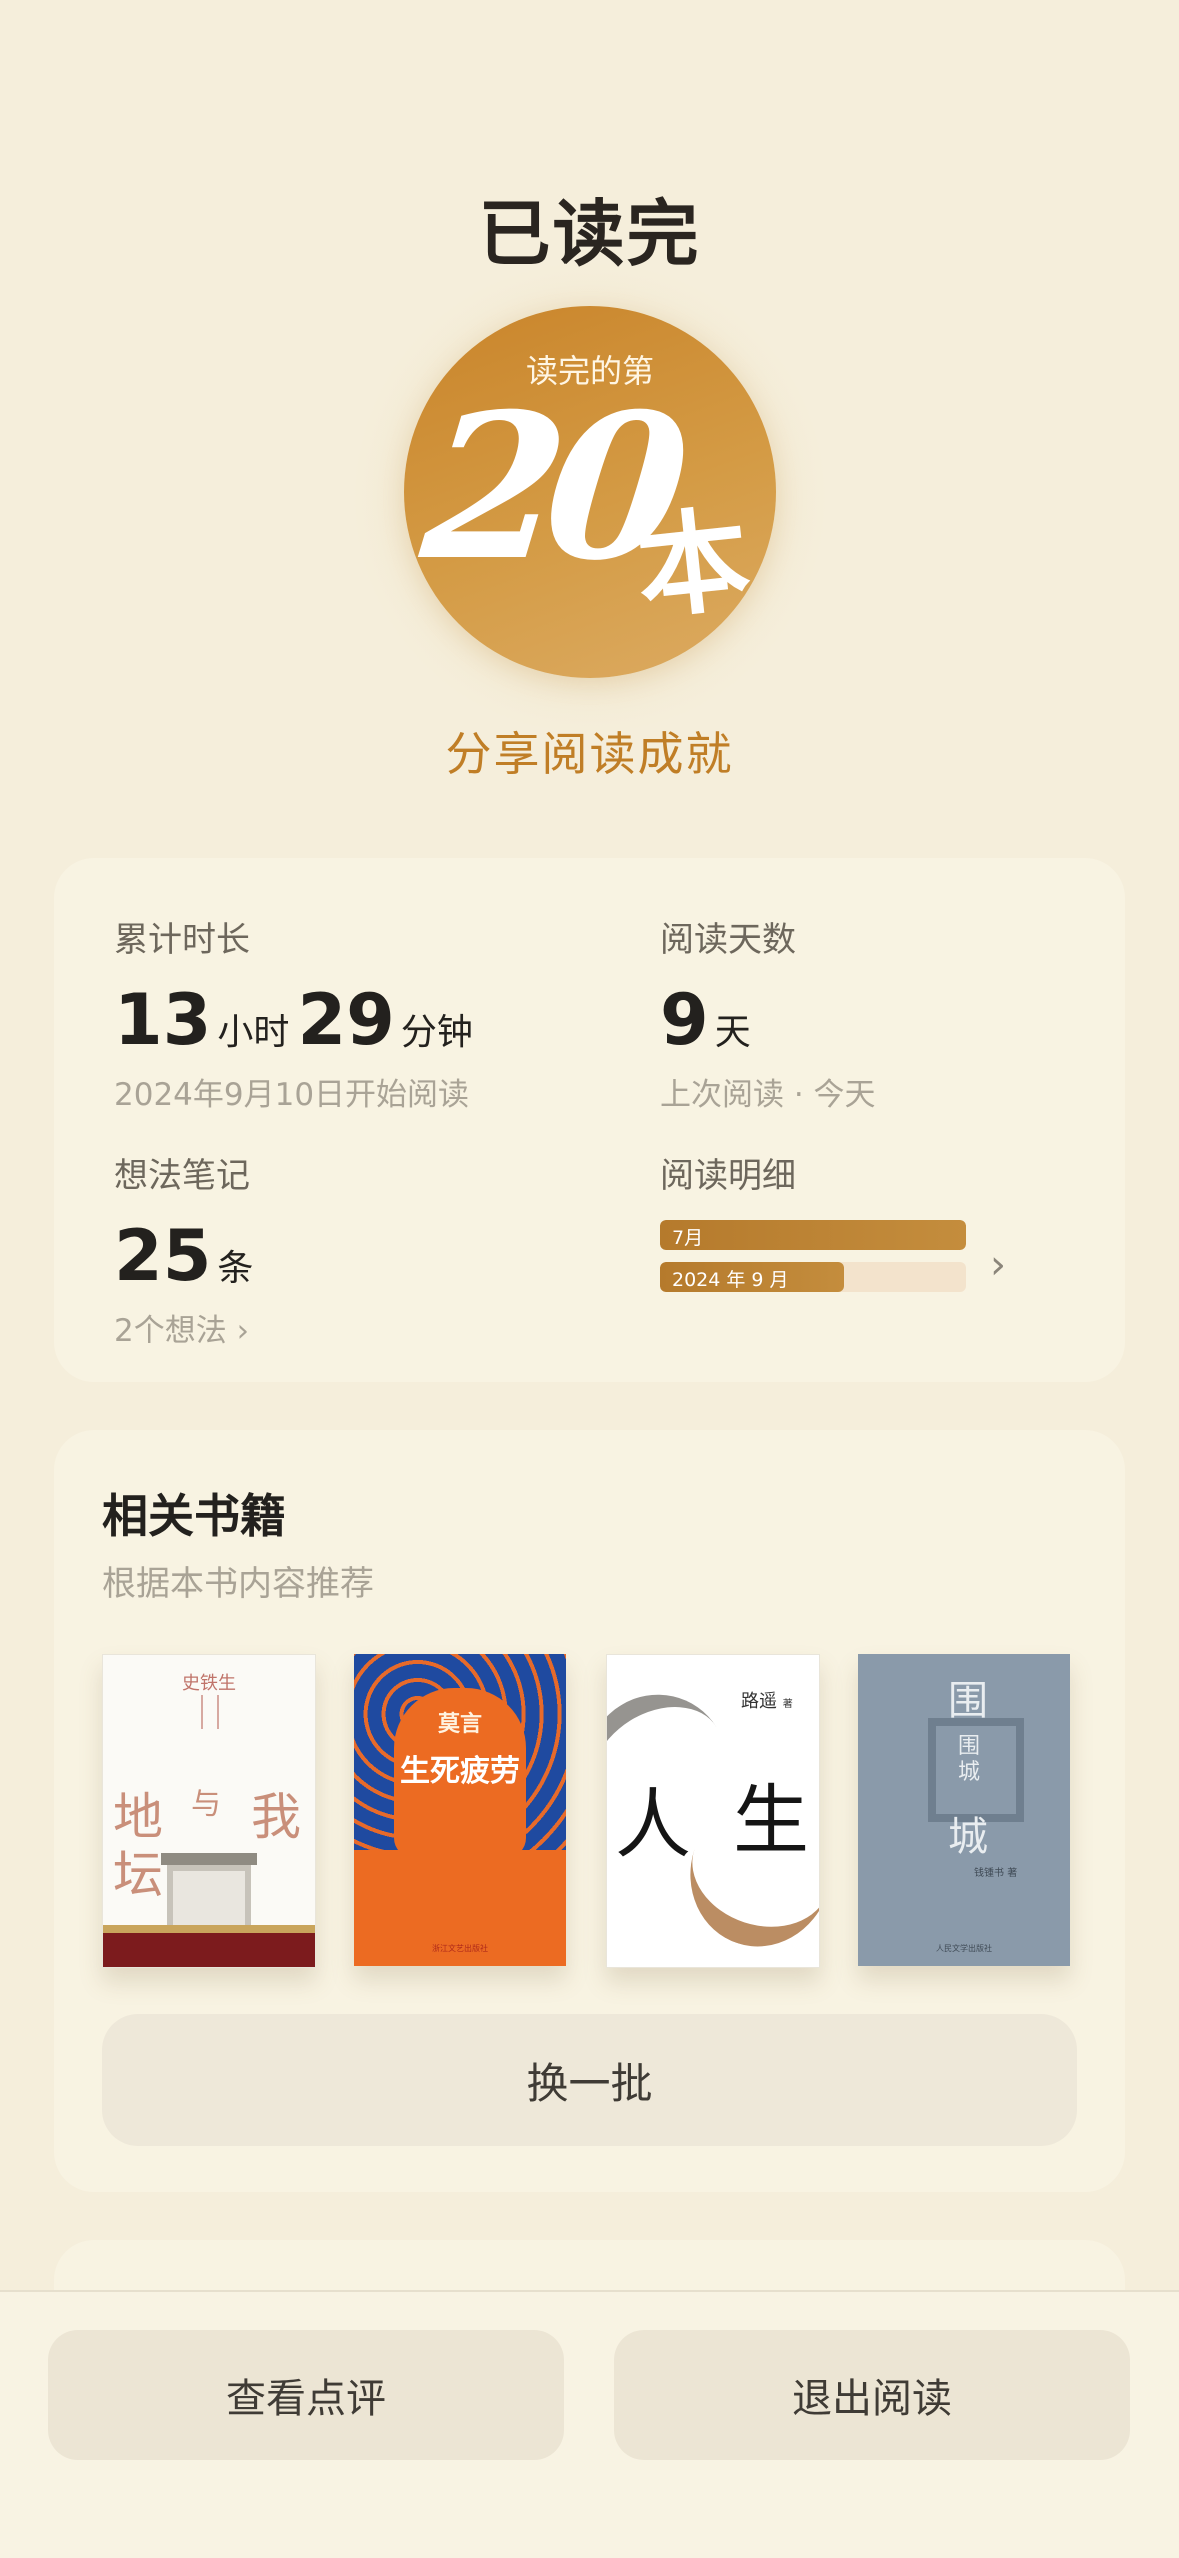 The image size is (1179, 2558). What do you see at coordinates (238, 1584) in the screenshot?
I see `section-subtitle: 根据本书内容推荐` at bounding box center [238, 1584].